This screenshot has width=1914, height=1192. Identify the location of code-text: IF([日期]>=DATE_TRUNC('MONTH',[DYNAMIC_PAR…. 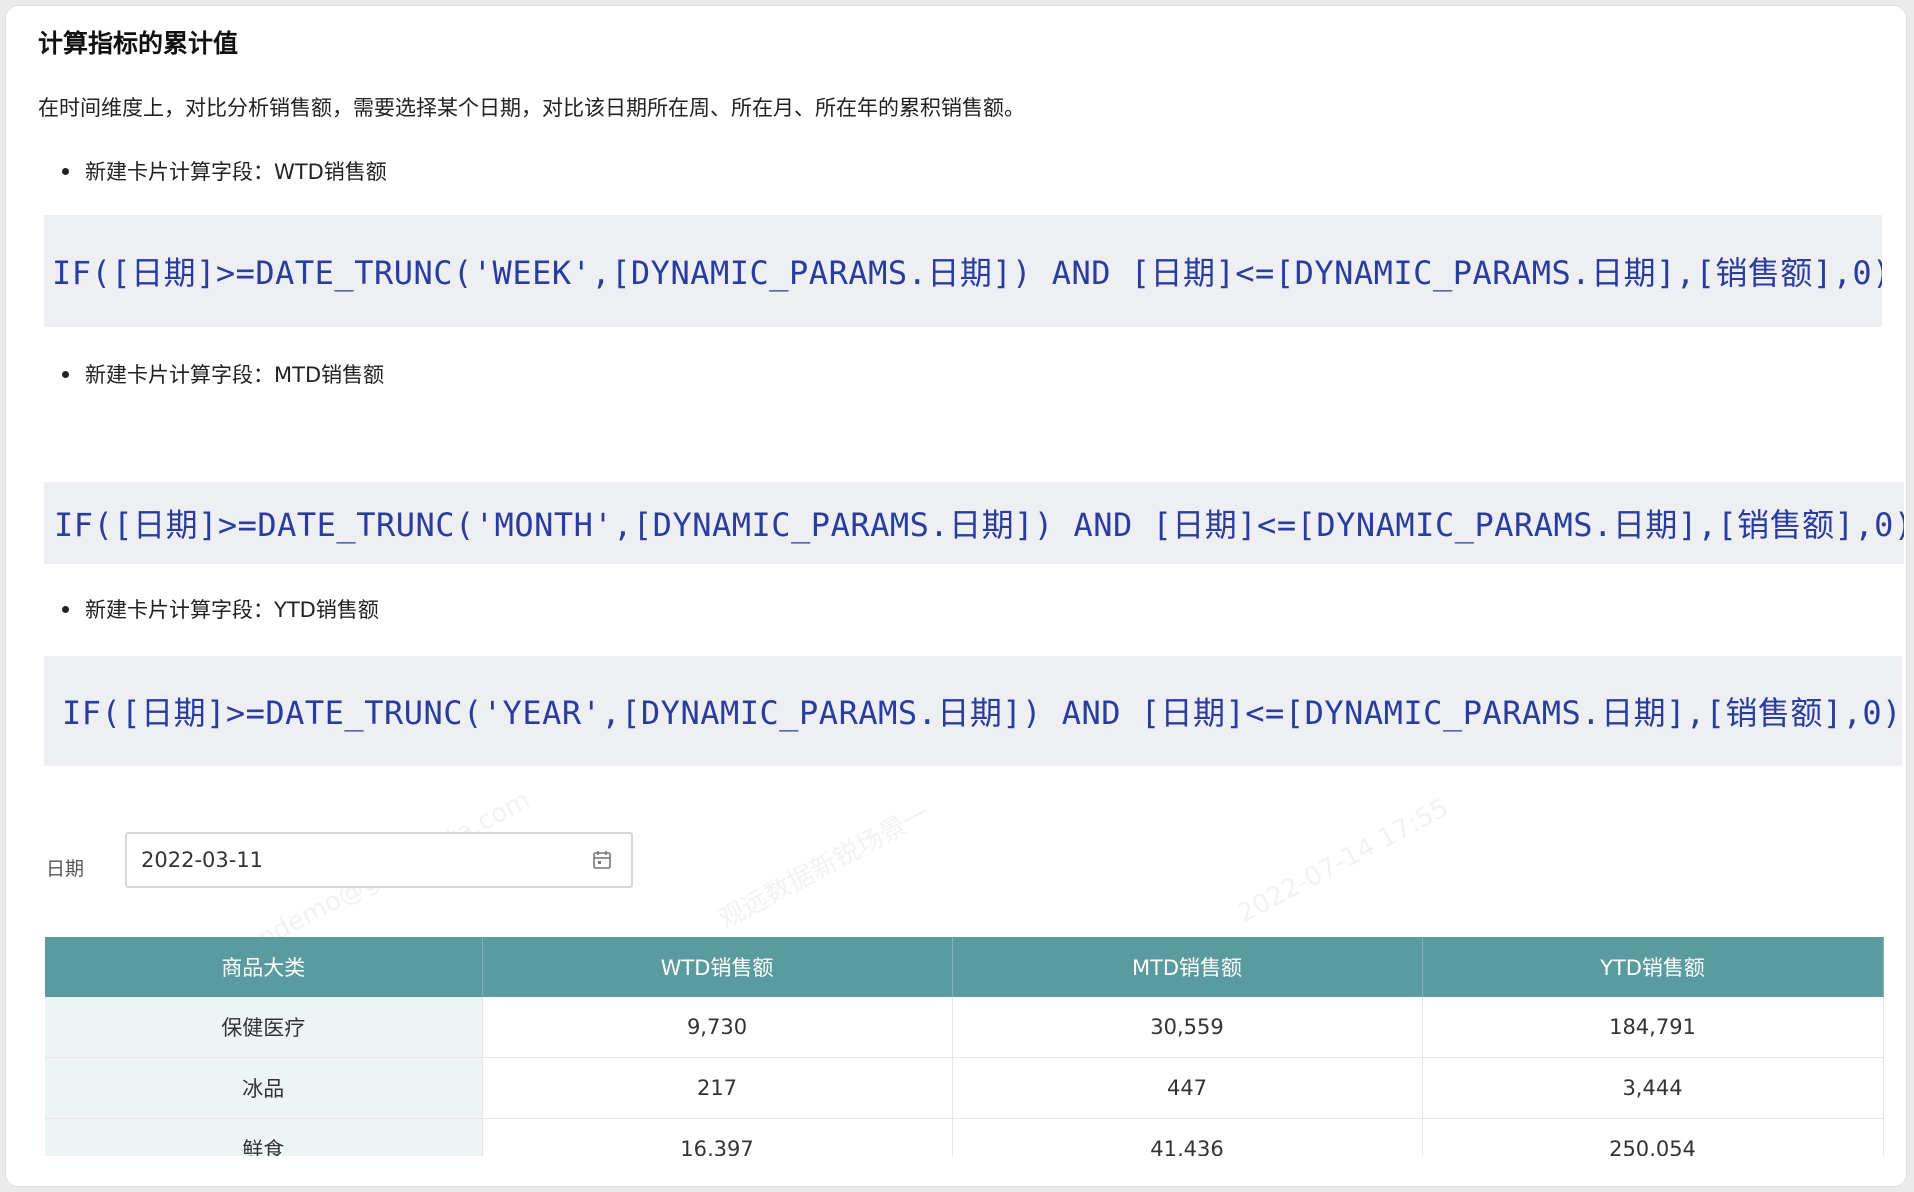
(979, 525).